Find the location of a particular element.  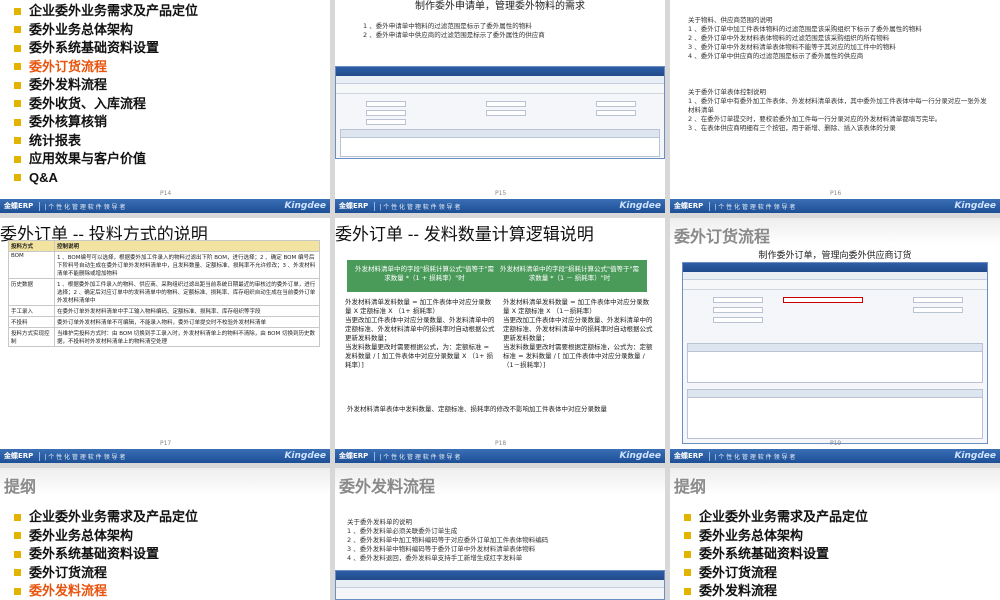

table-cell: 在委外订单外发材料清单中手工输入物料编码、定额标准、损耗率、库存组织等字段 is located at coordinates (187, 311).